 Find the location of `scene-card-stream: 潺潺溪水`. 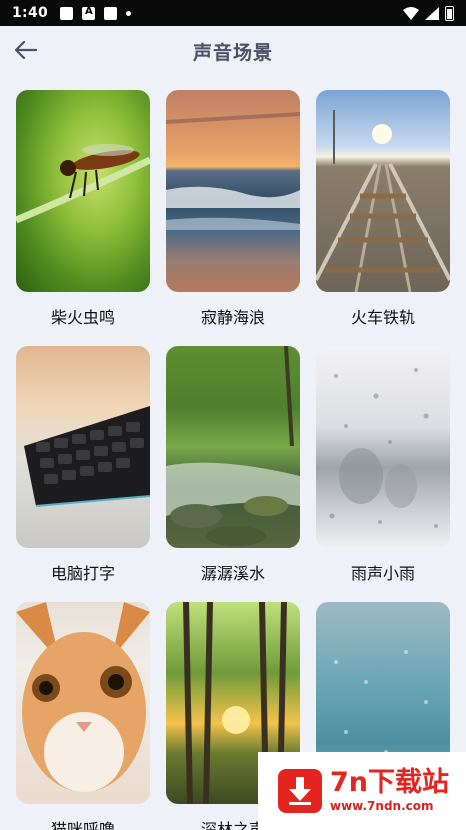

scene-card-stream: 潺潺溪水 is located at coordinates (233, 464).